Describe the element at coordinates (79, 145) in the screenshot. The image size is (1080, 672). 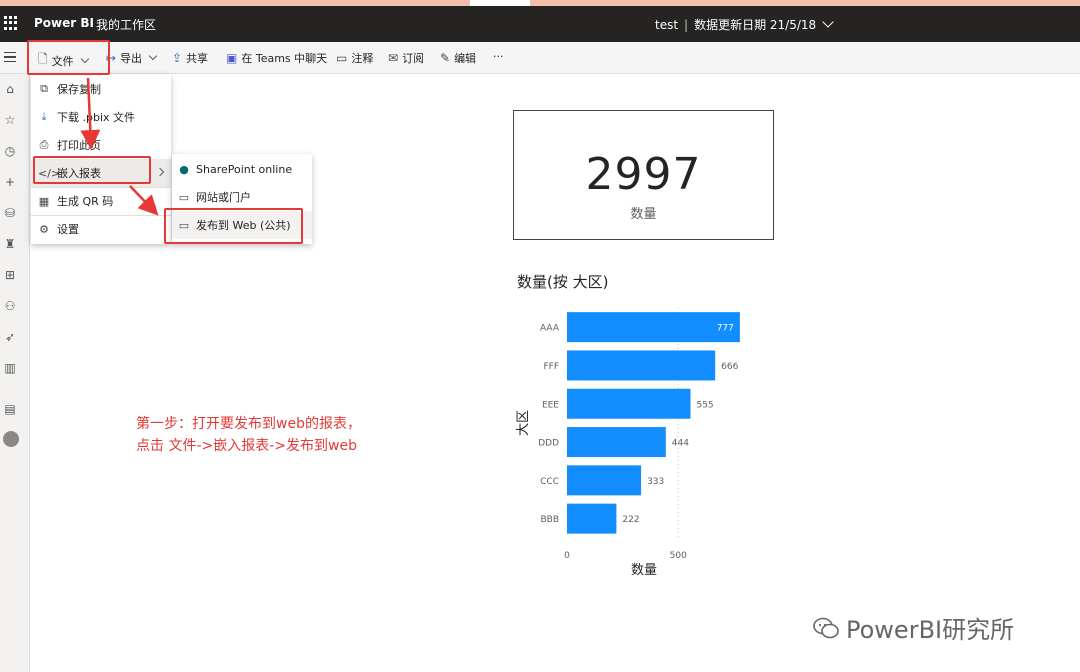
I see `menu-item-label: 打印此页` at that location.